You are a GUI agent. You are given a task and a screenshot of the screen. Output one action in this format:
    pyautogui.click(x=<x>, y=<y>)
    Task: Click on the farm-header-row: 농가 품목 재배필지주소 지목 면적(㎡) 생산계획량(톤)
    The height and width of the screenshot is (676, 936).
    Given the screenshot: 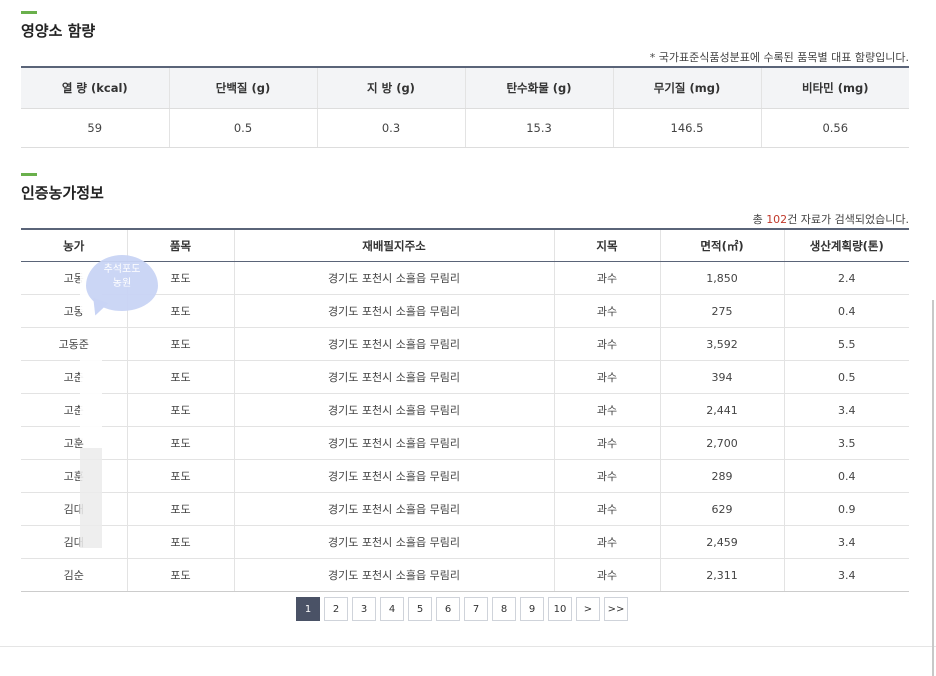 What is the action you would take?
    pyautogui.click(x=465, y=245)
    